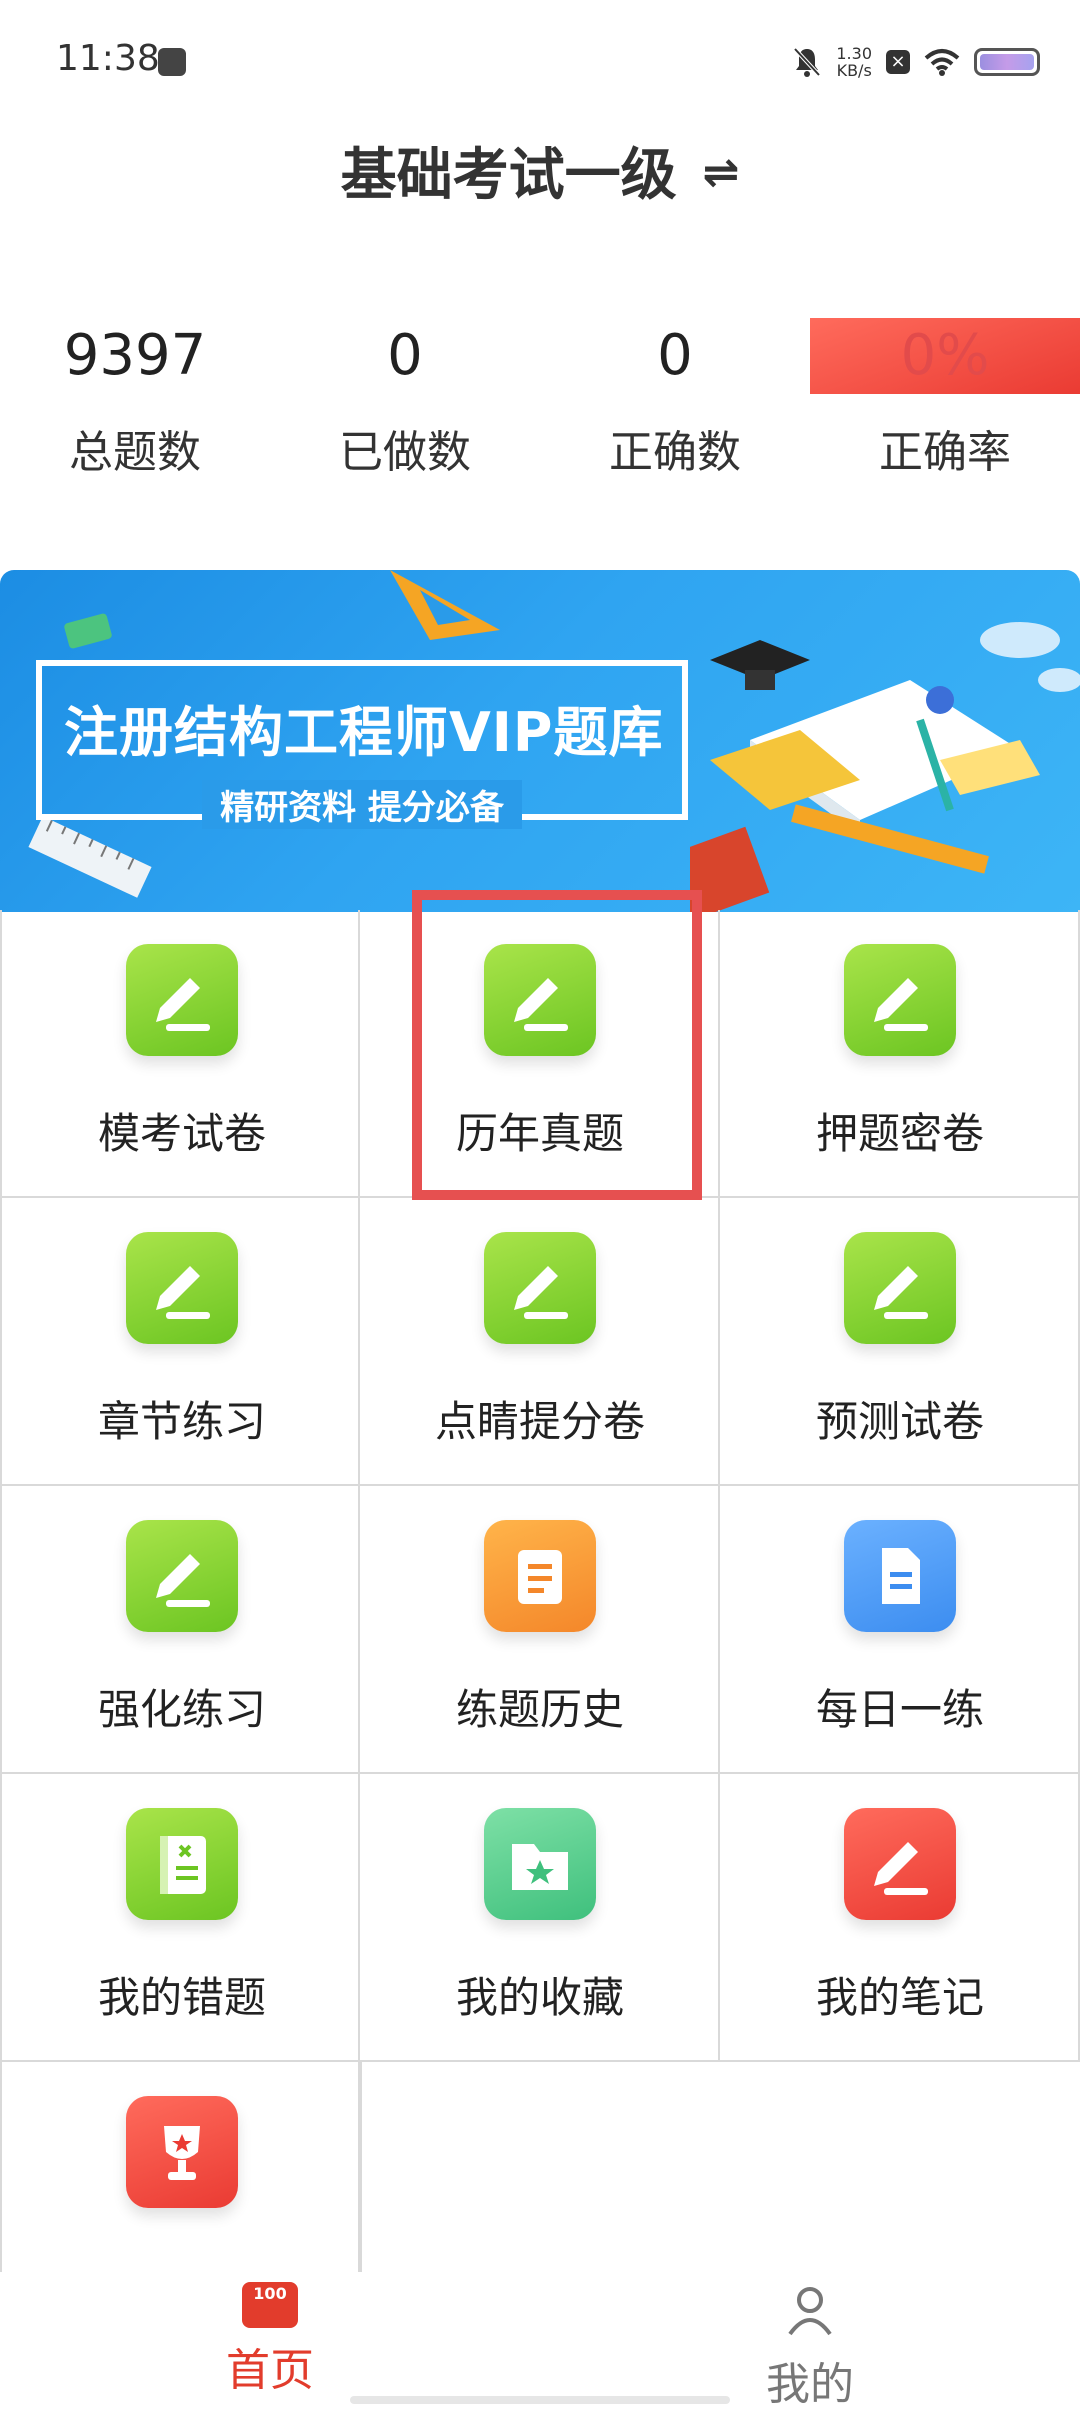 The height and width of the screenshot is (2412, 1080). What do you see at coordinates (540, 1864) in the screenshot?
I see `star-folder-icon` at bounding box center [540, 1864].